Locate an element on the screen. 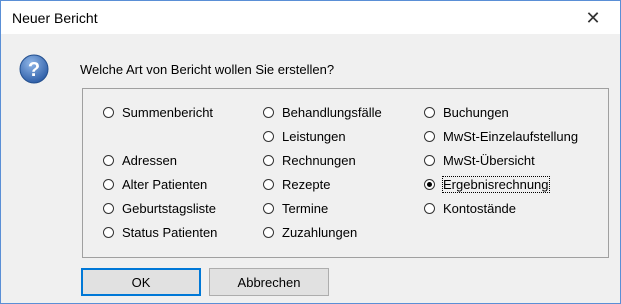 This screenshot has height=304, width=621. radio-label: Buchungen is located at coordinates (476, 112).